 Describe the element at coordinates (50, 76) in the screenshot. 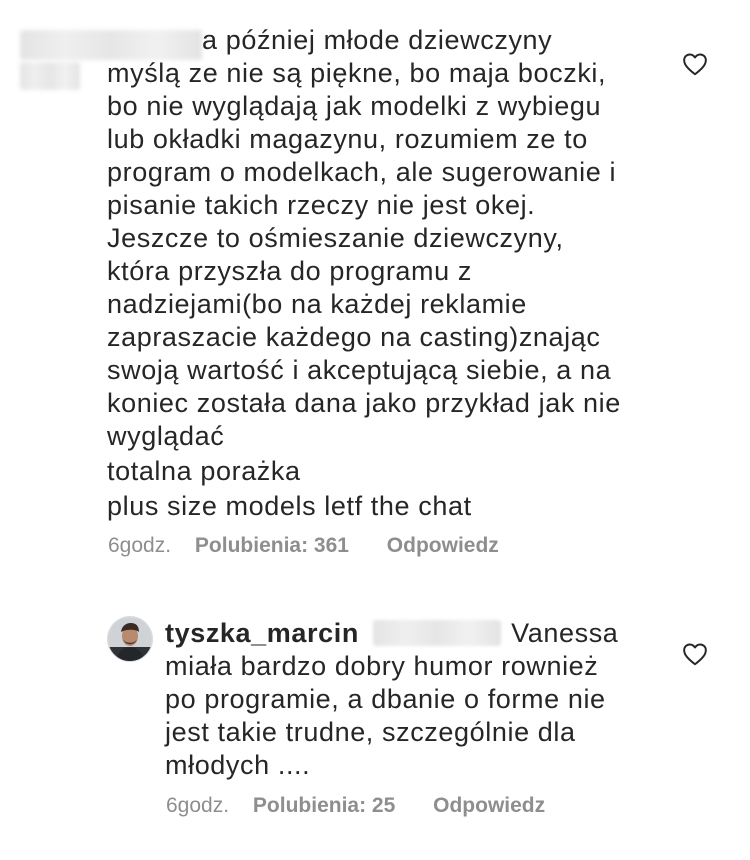

I see `redacted-area` at that location.